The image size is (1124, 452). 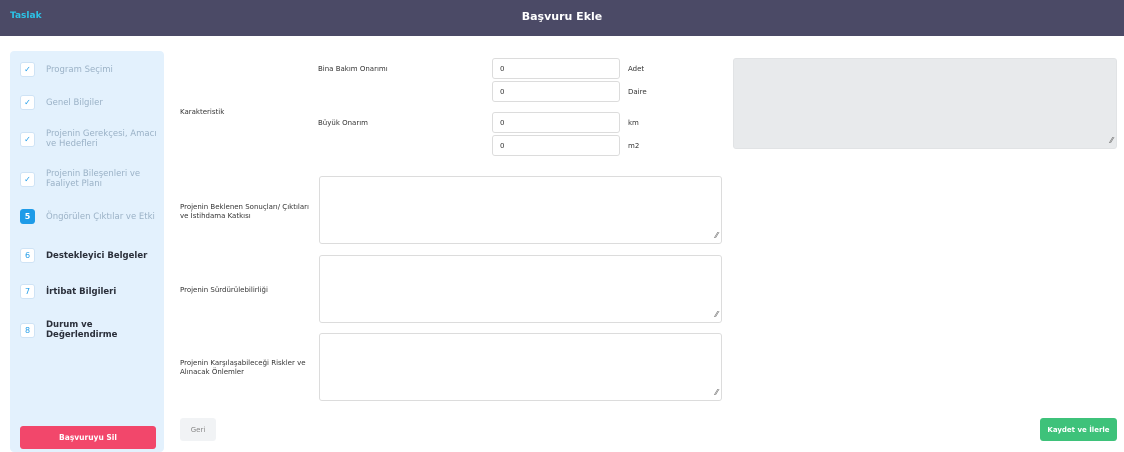 I want to click on step-genel-bilgiler: ✓ Genel Bilgiler, so click(x=90, y=102).